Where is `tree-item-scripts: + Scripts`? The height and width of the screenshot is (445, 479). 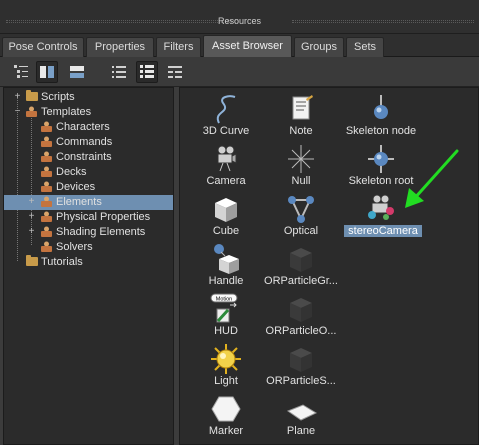
tree-item-scripts: + Scripts is located at coordinates (88, 97).